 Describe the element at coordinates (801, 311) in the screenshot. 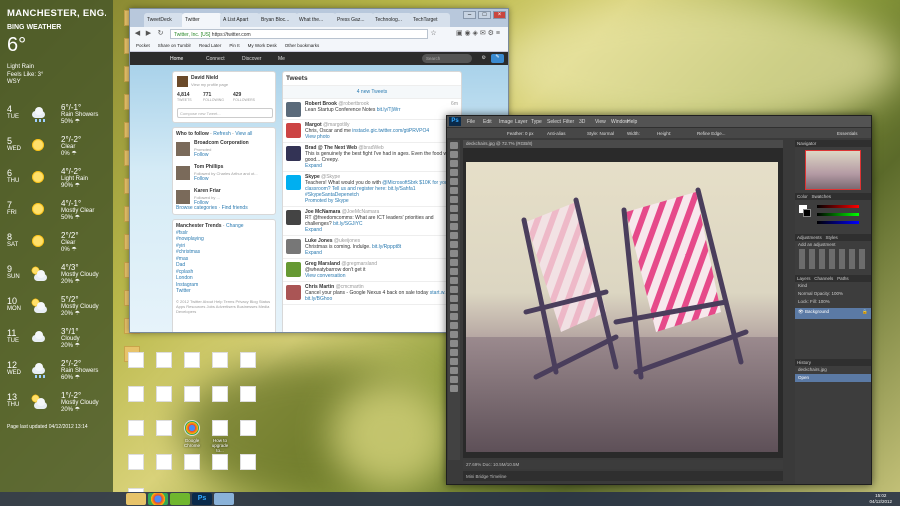

I see `layer-eye-icon: 👁` at that location.